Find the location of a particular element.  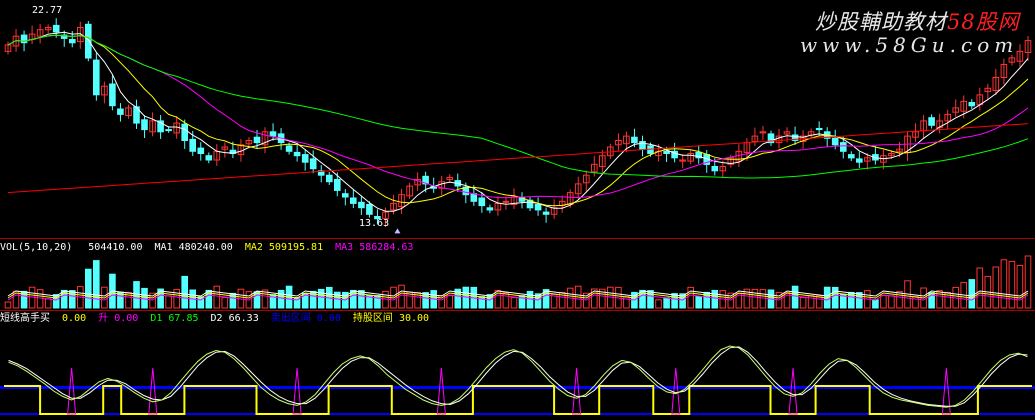

indicator-field-4-label: 卖出区间 is located at coordinates (290, 318).